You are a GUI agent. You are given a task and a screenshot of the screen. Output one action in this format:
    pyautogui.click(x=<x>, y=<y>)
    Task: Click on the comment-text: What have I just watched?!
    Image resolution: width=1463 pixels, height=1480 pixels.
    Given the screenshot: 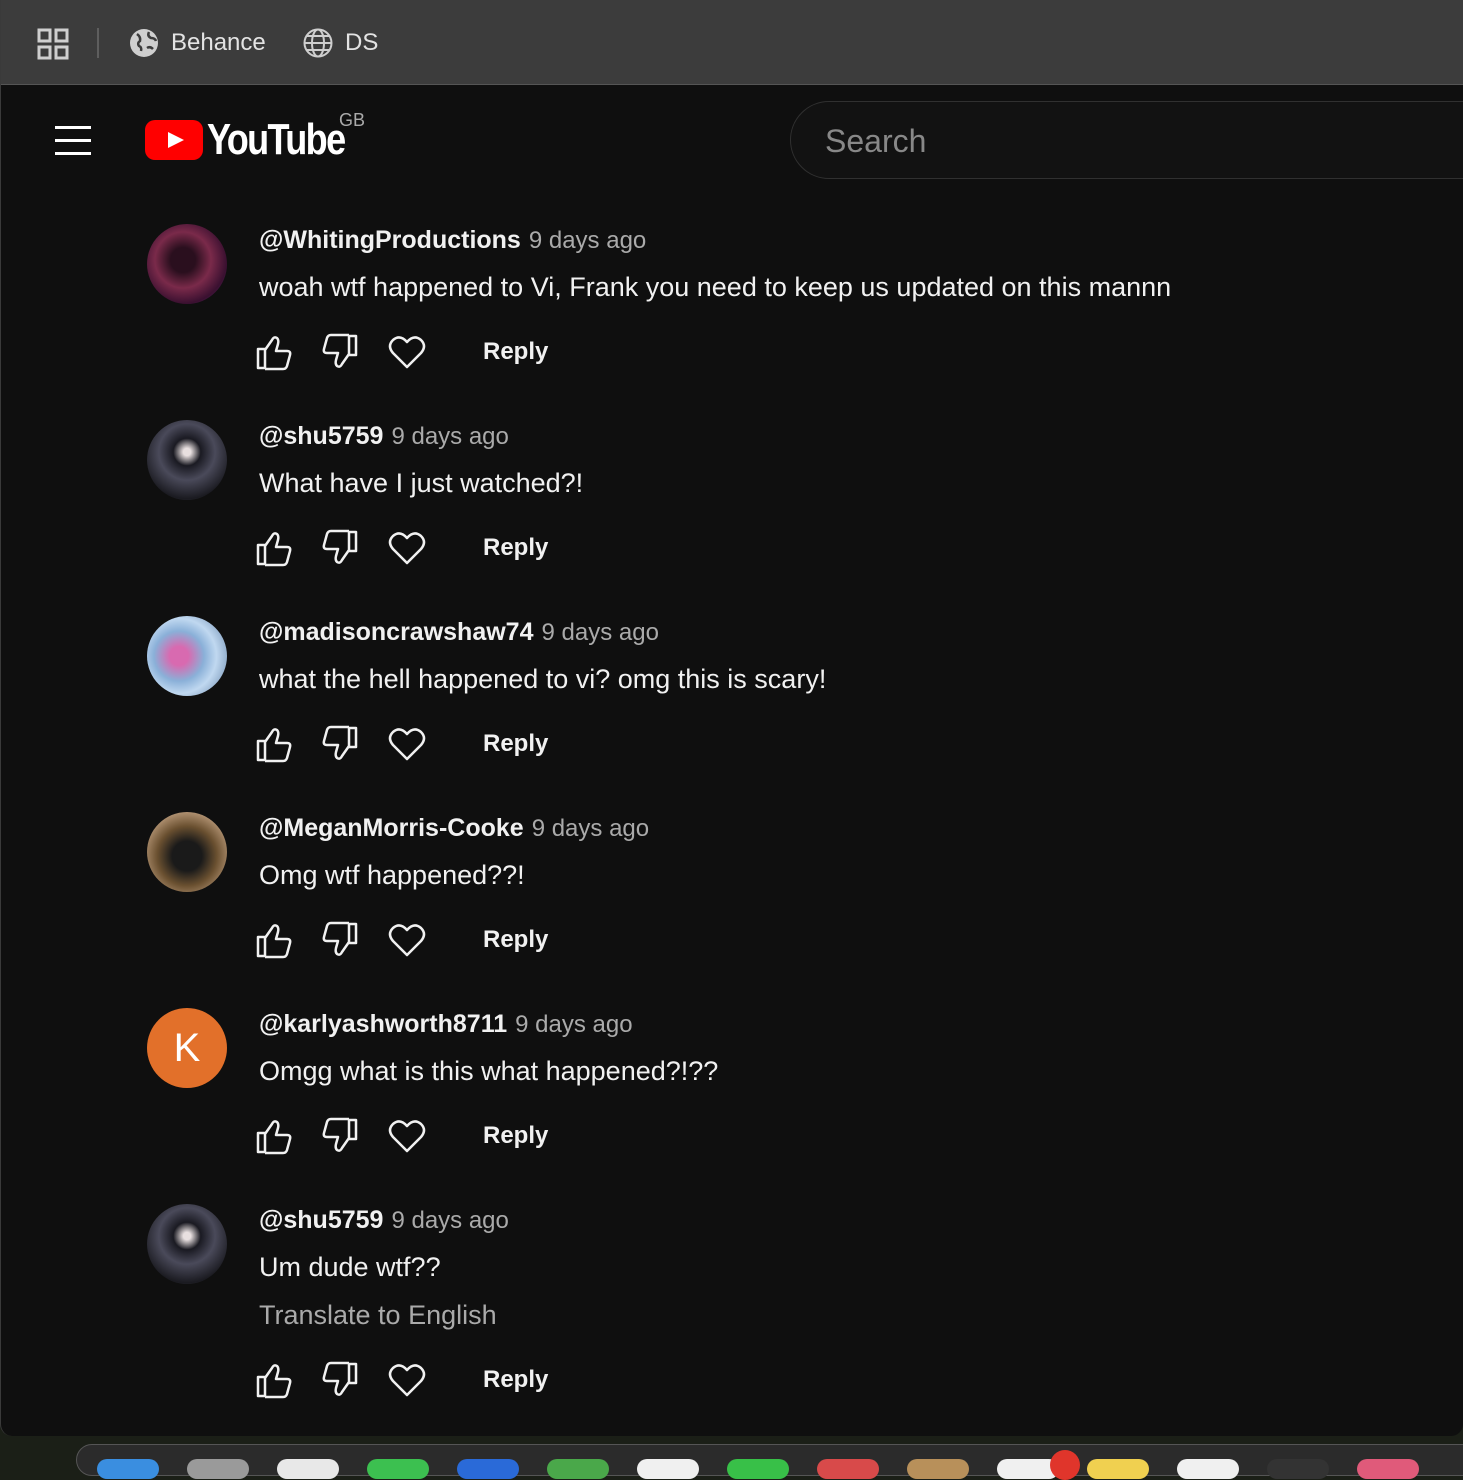 What is the action you would take?
    pyautogui.click(x=421, y=483)
    